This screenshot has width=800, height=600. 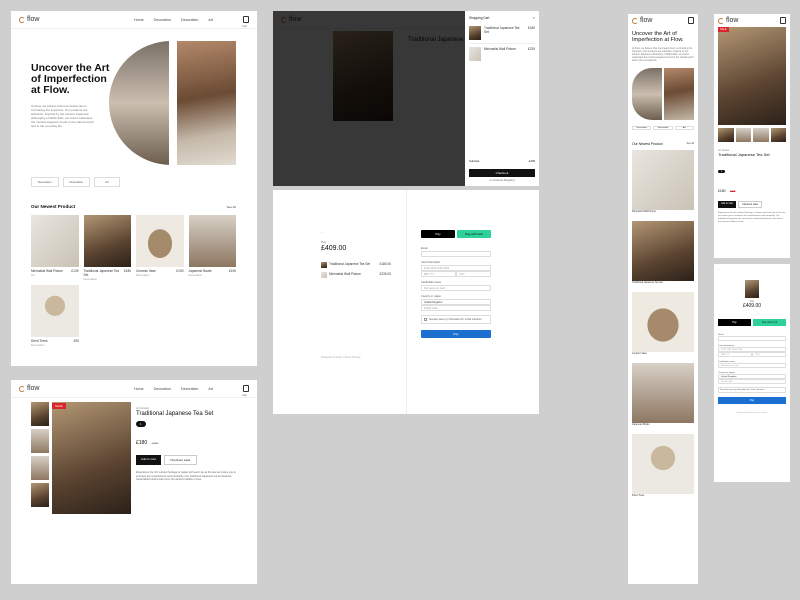 I want to click on top-nav: flow Home Decoration Decoration Art Cart, so click(x=134, y=20).